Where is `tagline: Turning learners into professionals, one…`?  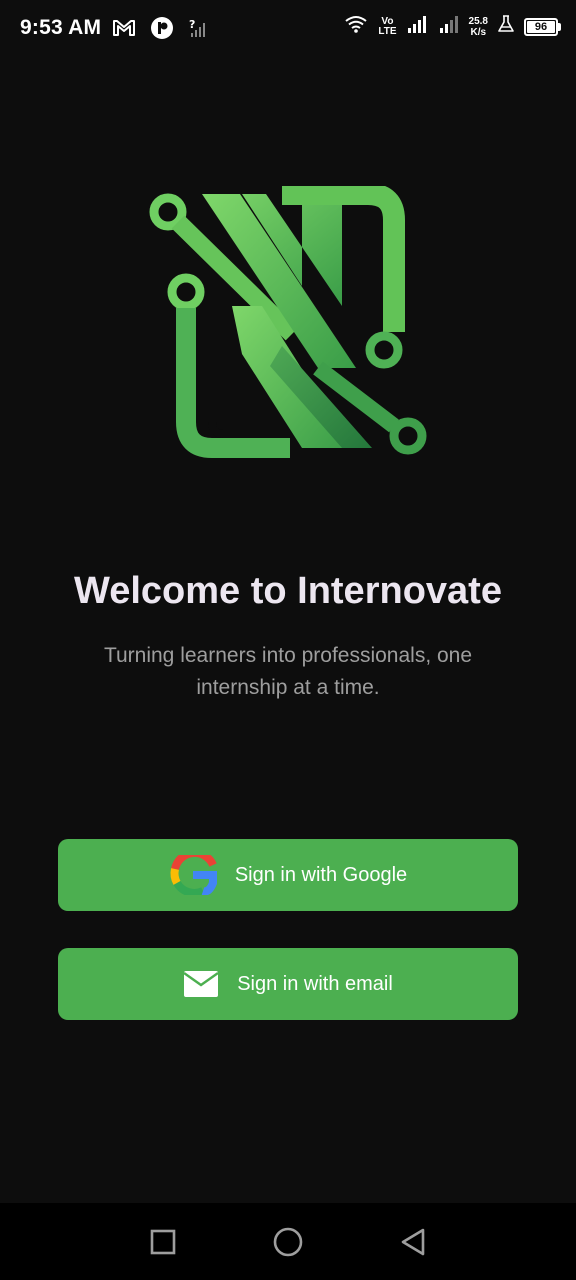
tagline: Turning learners into professionals, one… is located at coordinates (288, 671).